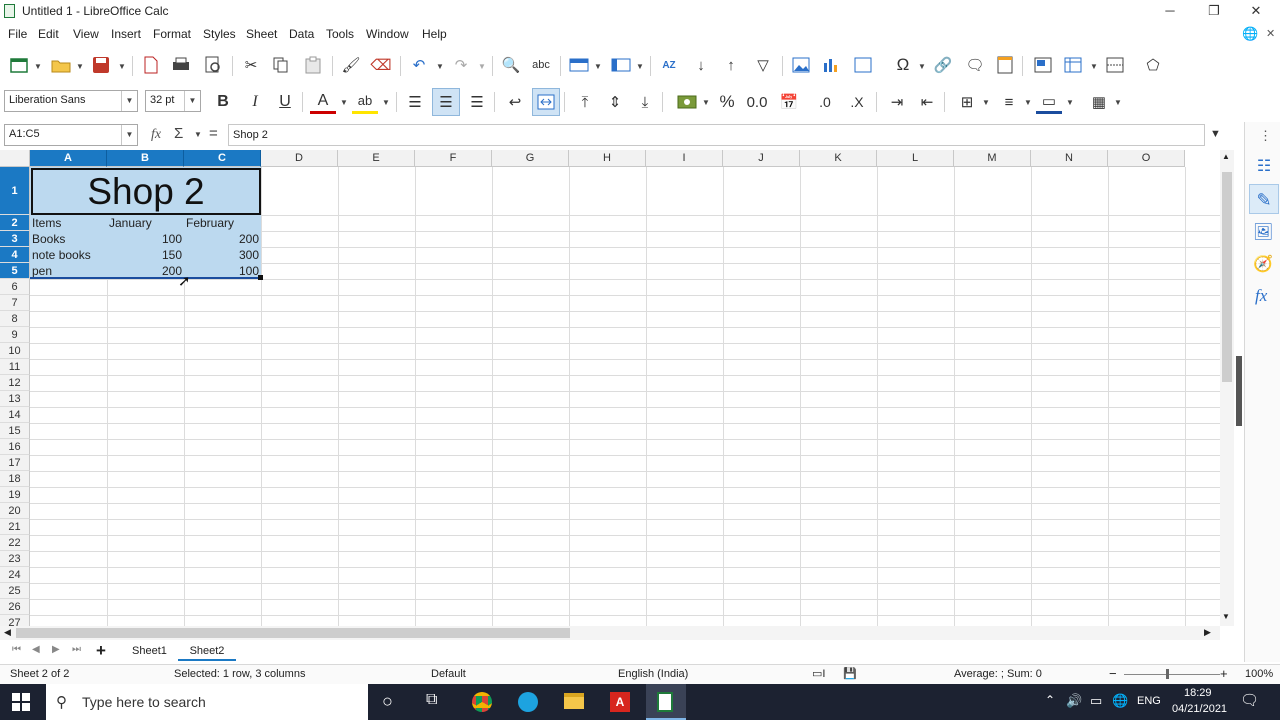 This screenshot has width=1280, height=720. What do you see at coordinates (285, 102) in the screenshot?
I see `underline-icon: U` at bounding box center [285, 102].